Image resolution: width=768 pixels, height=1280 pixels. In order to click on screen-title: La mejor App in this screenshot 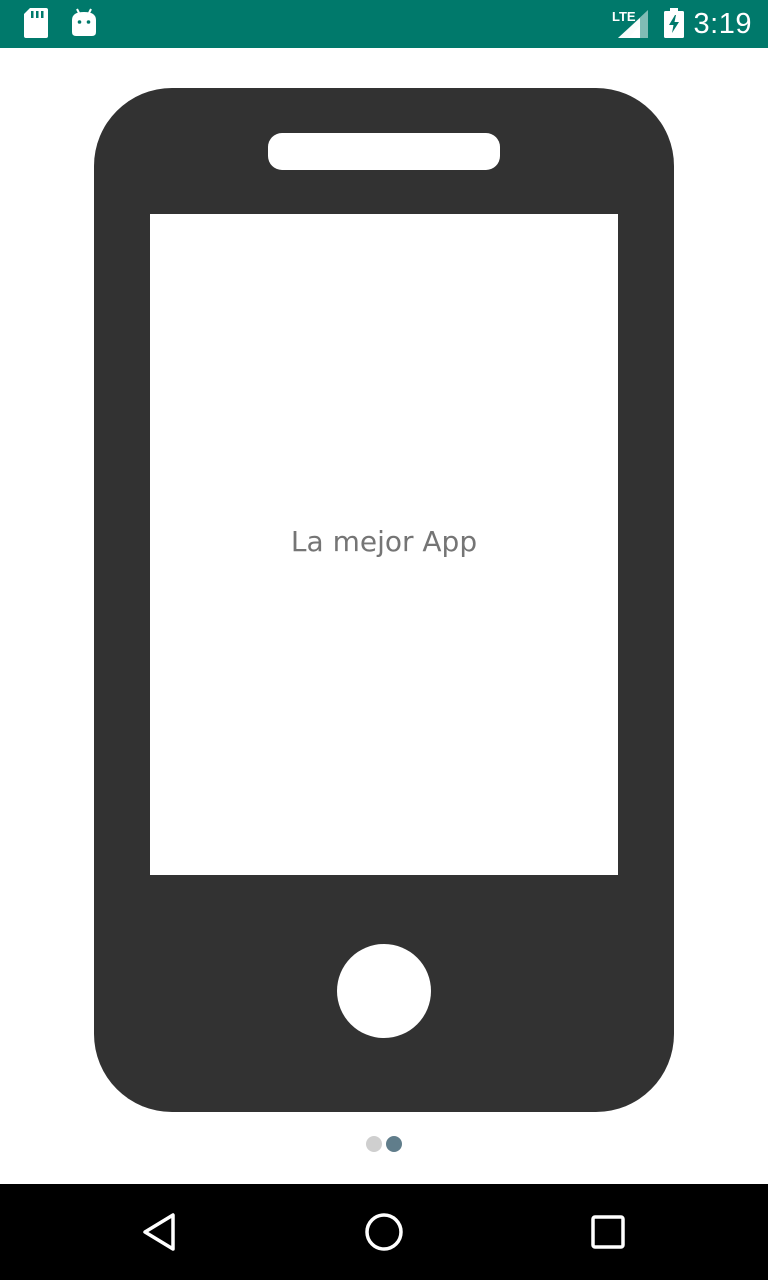, I will do `click(384, 541)`.